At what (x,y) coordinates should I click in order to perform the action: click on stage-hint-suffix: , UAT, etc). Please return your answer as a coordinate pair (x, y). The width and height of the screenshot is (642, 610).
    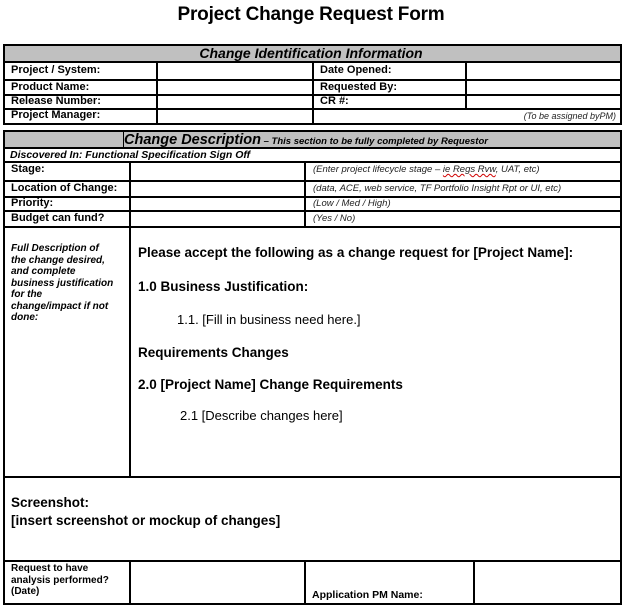
    Looking at the image, I should click on (517, 169).